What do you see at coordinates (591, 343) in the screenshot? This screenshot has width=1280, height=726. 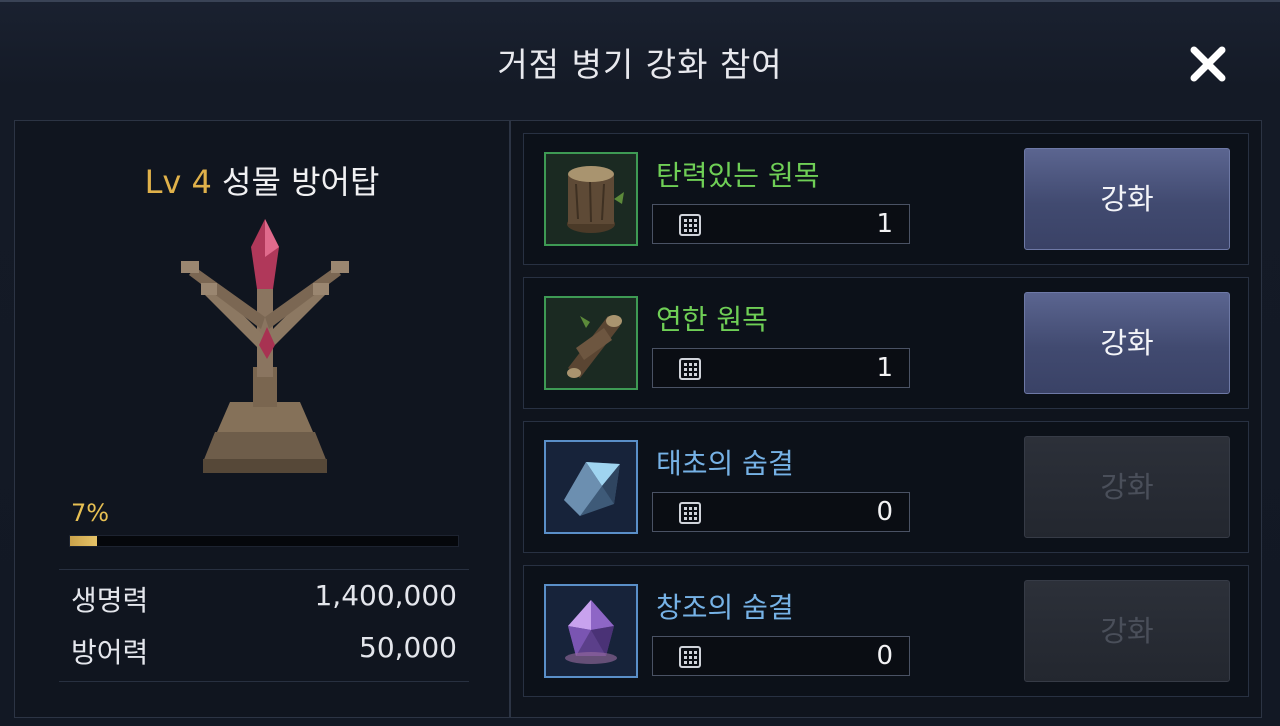 I see `log-icon` at bounding box center [591, 343].